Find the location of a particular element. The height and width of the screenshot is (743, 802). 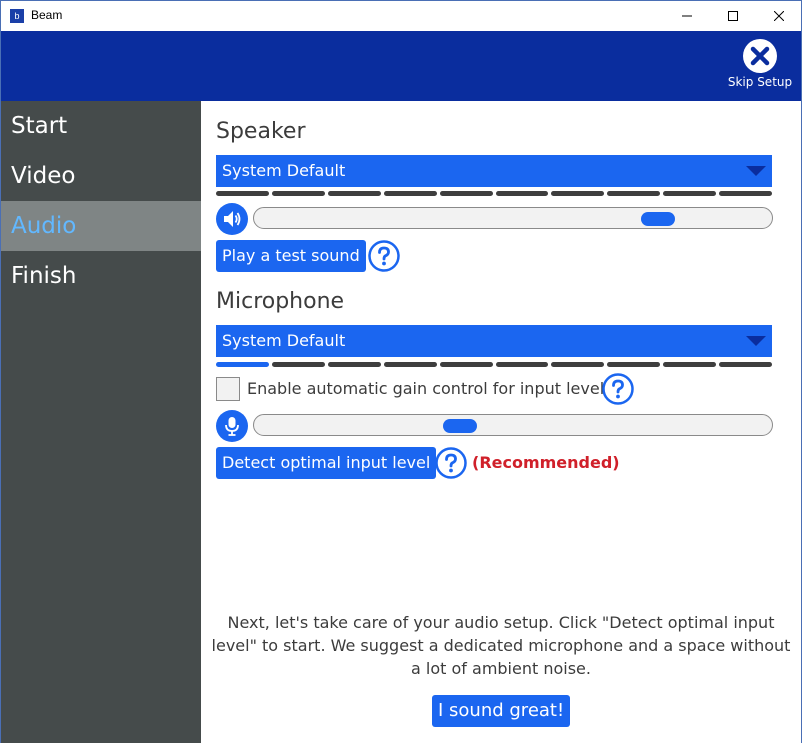

header-bar: Skip Setup is located at coordinates (401, 66).